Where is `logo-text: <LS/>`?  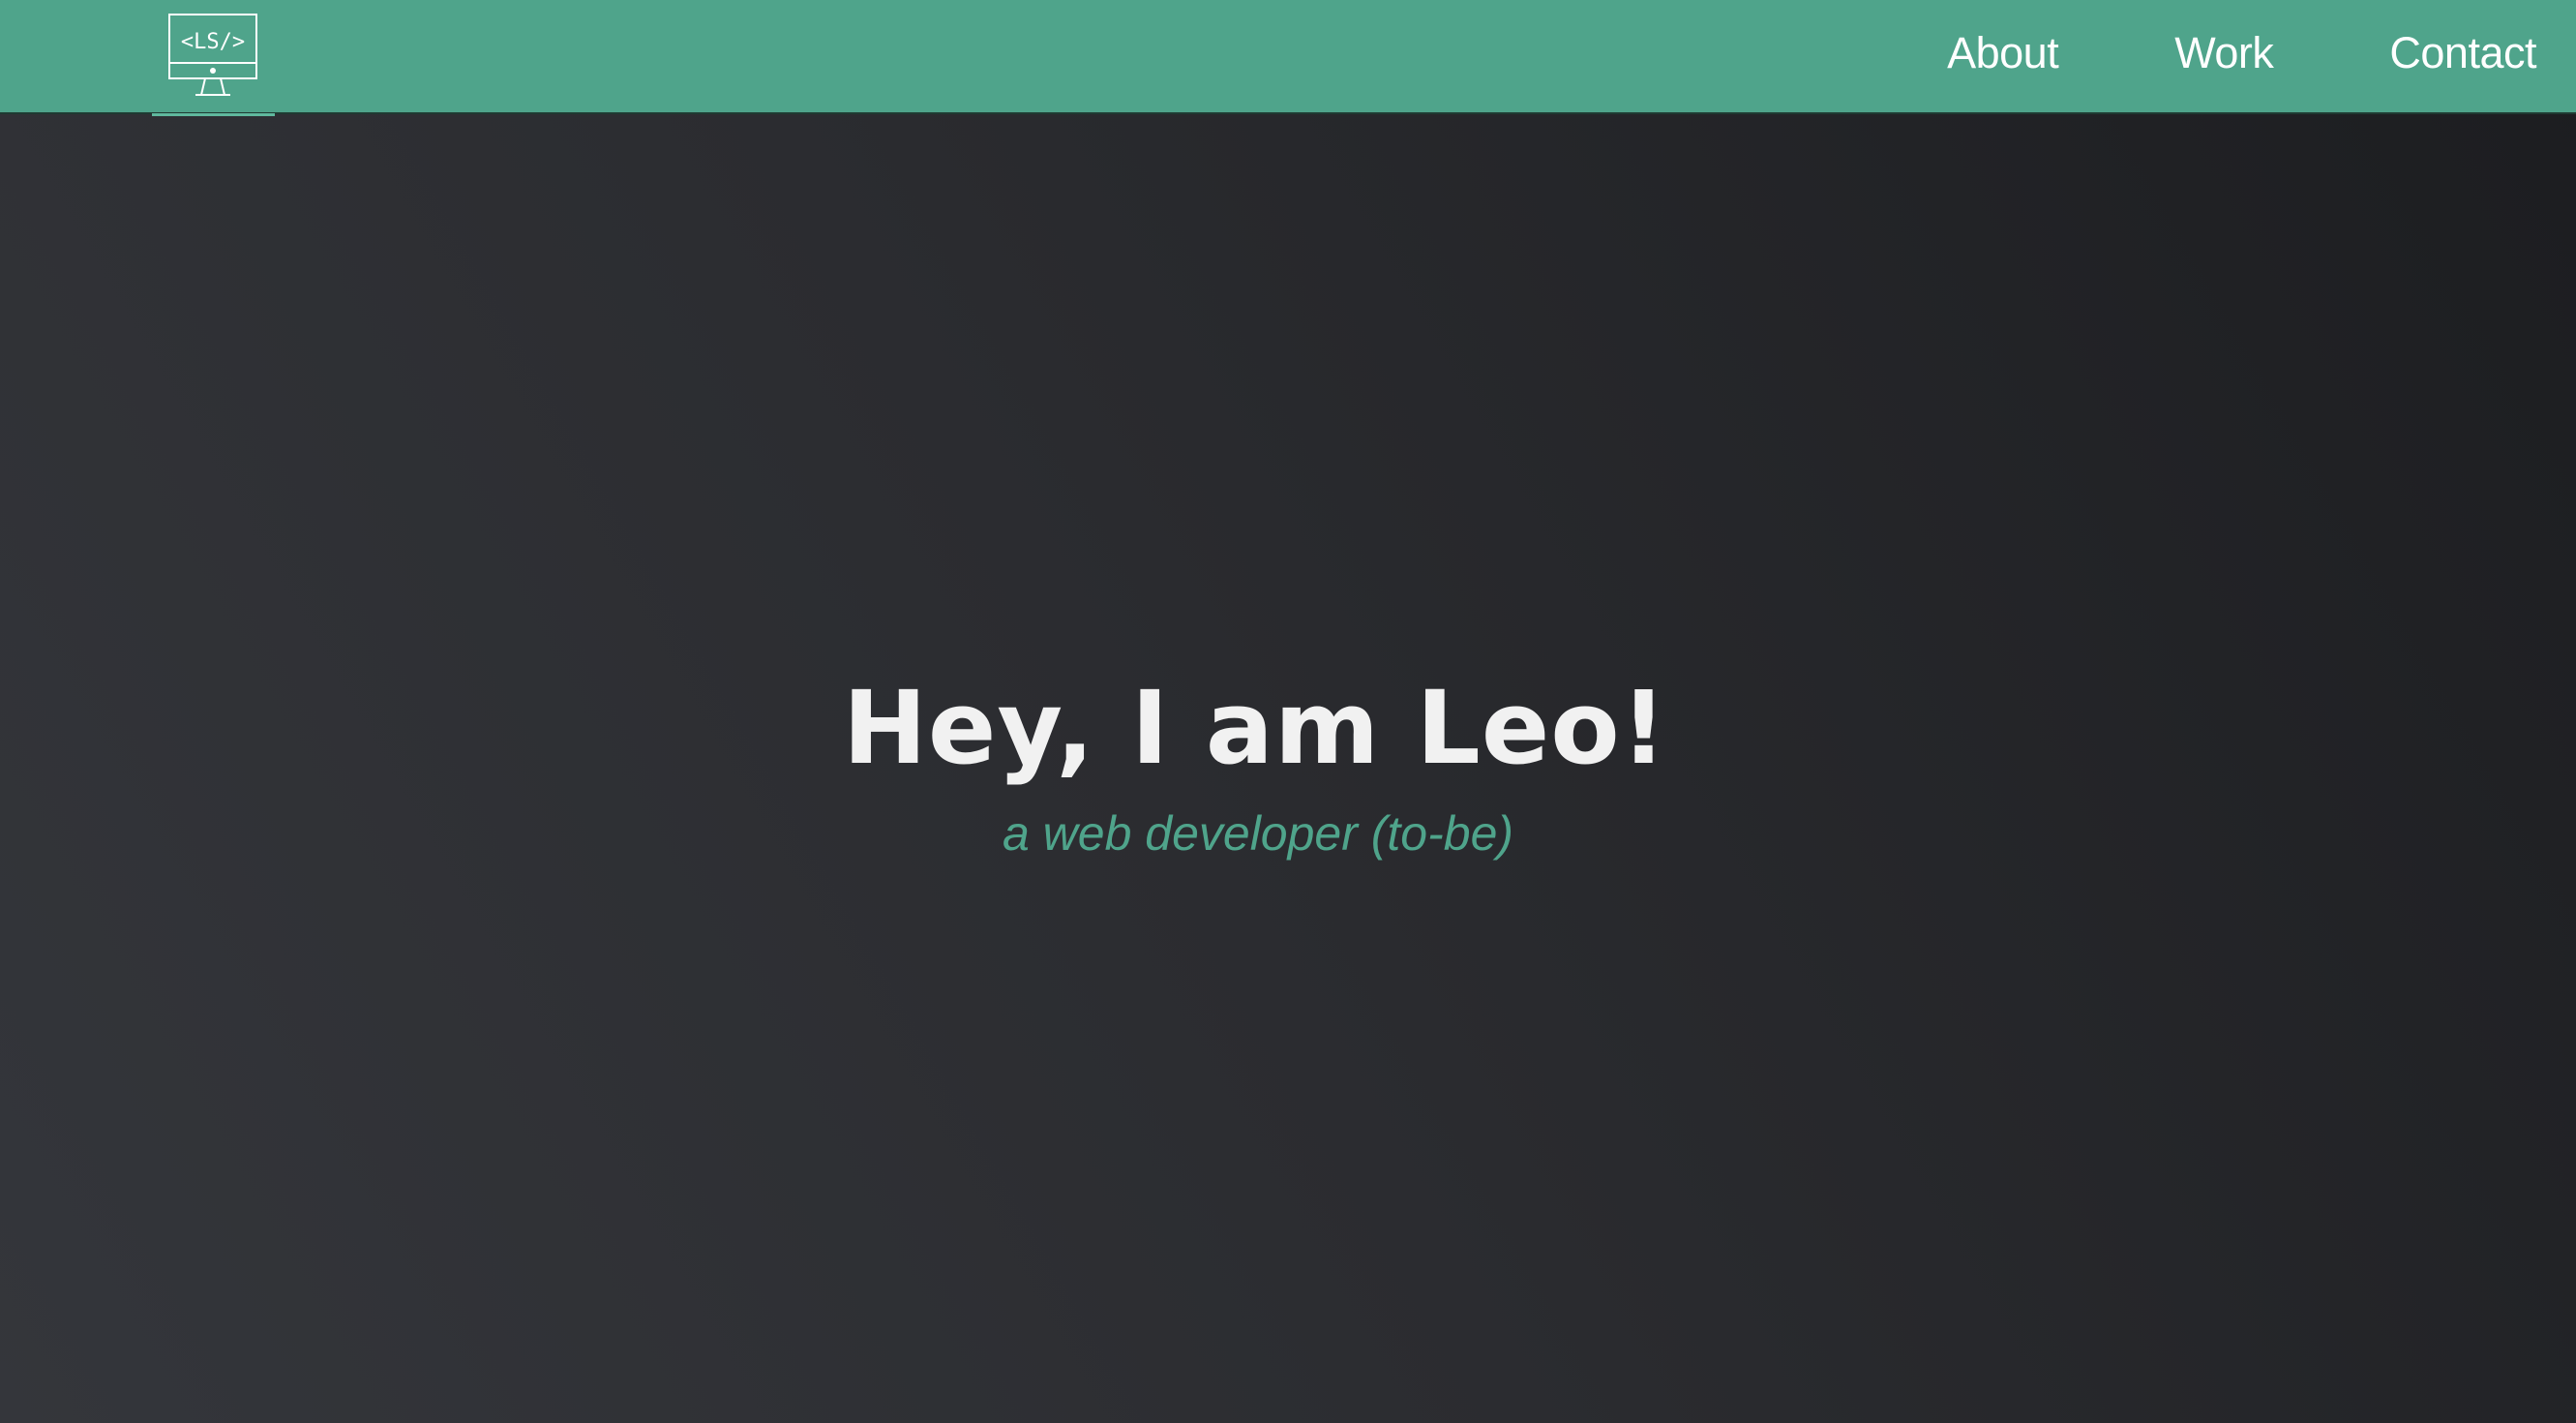
logo-text: <LS/> is located at coordinates (213, 42).